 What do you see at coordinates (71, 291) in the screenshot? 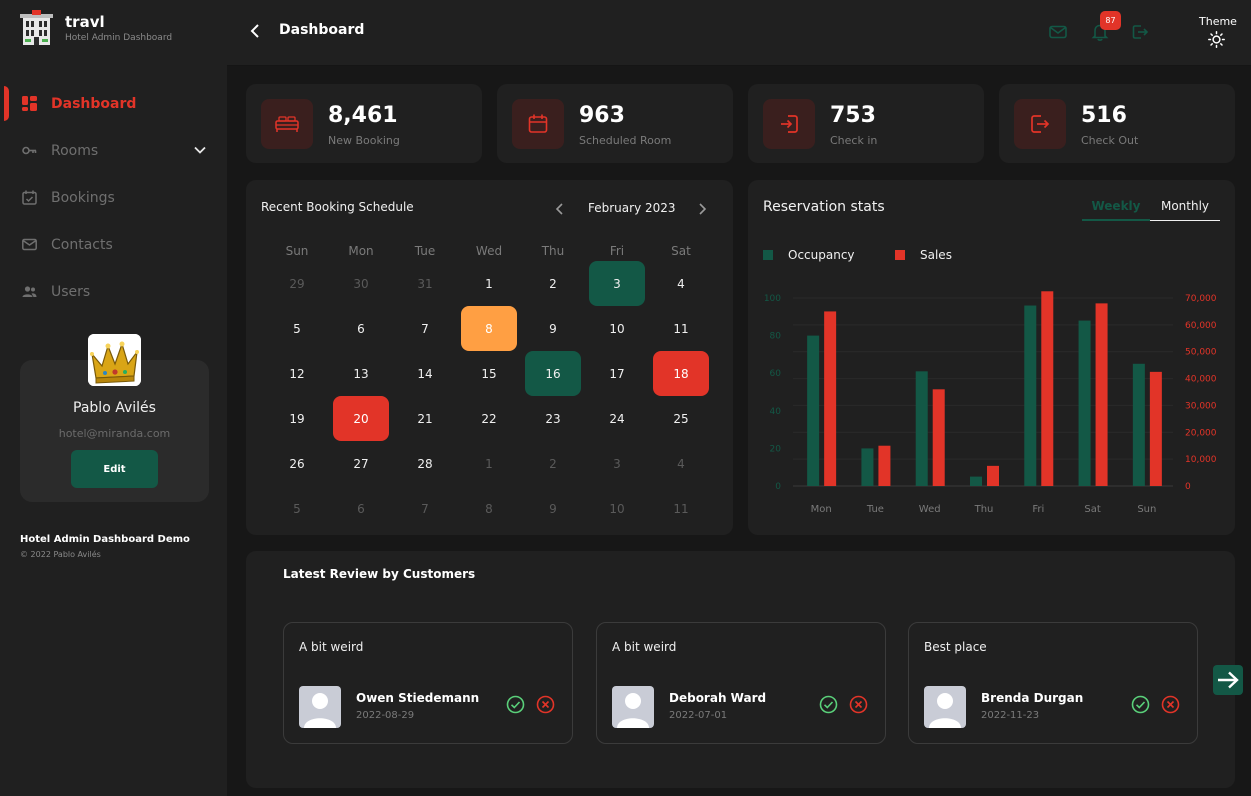
I see `sidebar-item-label: Users` at bounding box center [71, 291].